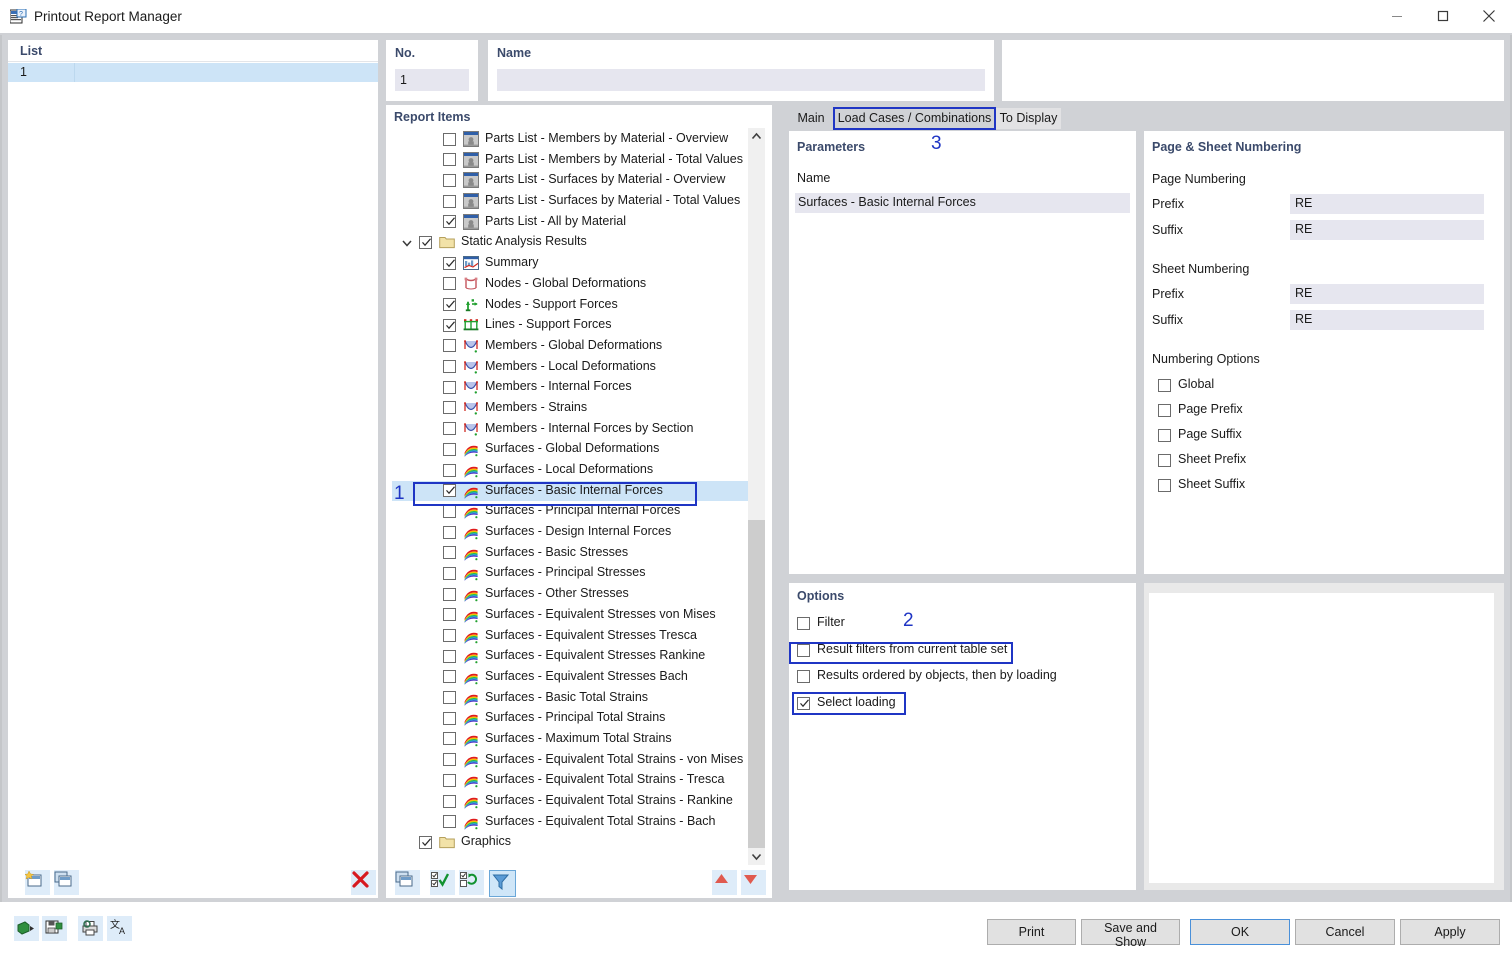 The height and width of the screenshot is (957, 1512). I want to click on tree-item: Surfaces - Maximum Total Strains, so click(572, 739).